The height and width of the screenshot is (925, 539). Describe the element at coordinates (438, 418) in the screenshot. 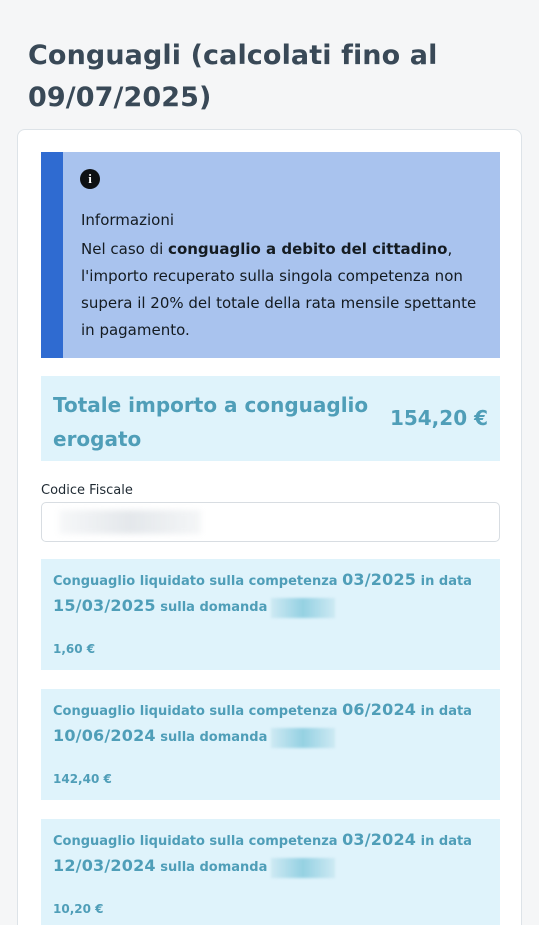

I see `total-value: 154,20 €` at that location.